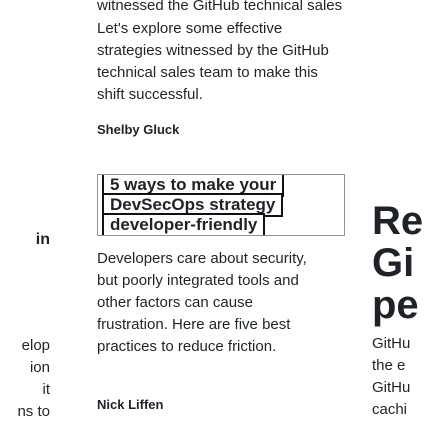  Describe the element at coordinates (33, 411) in the screenshot. I see `left-excerpt-line: ns to` at that location.